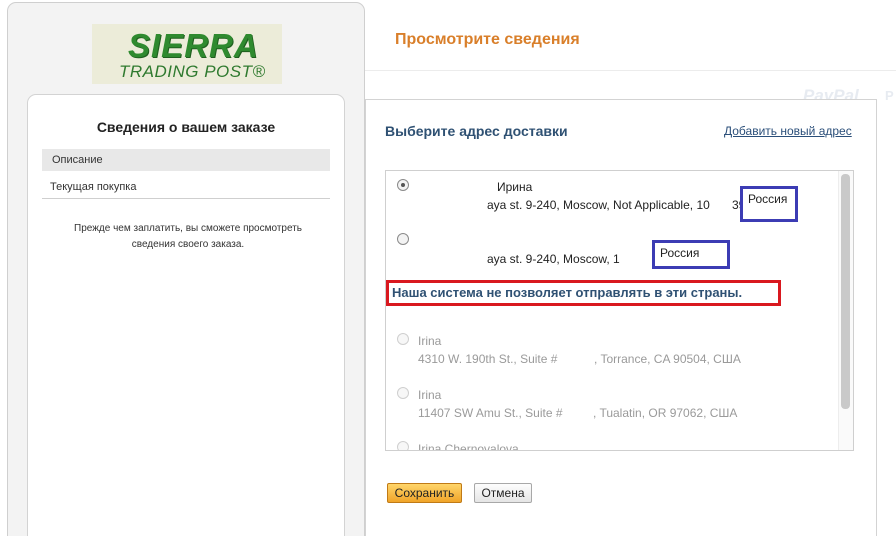 The image size is (896, 536). I want to click on country-highlight-2: Россия, so click(691, 254).